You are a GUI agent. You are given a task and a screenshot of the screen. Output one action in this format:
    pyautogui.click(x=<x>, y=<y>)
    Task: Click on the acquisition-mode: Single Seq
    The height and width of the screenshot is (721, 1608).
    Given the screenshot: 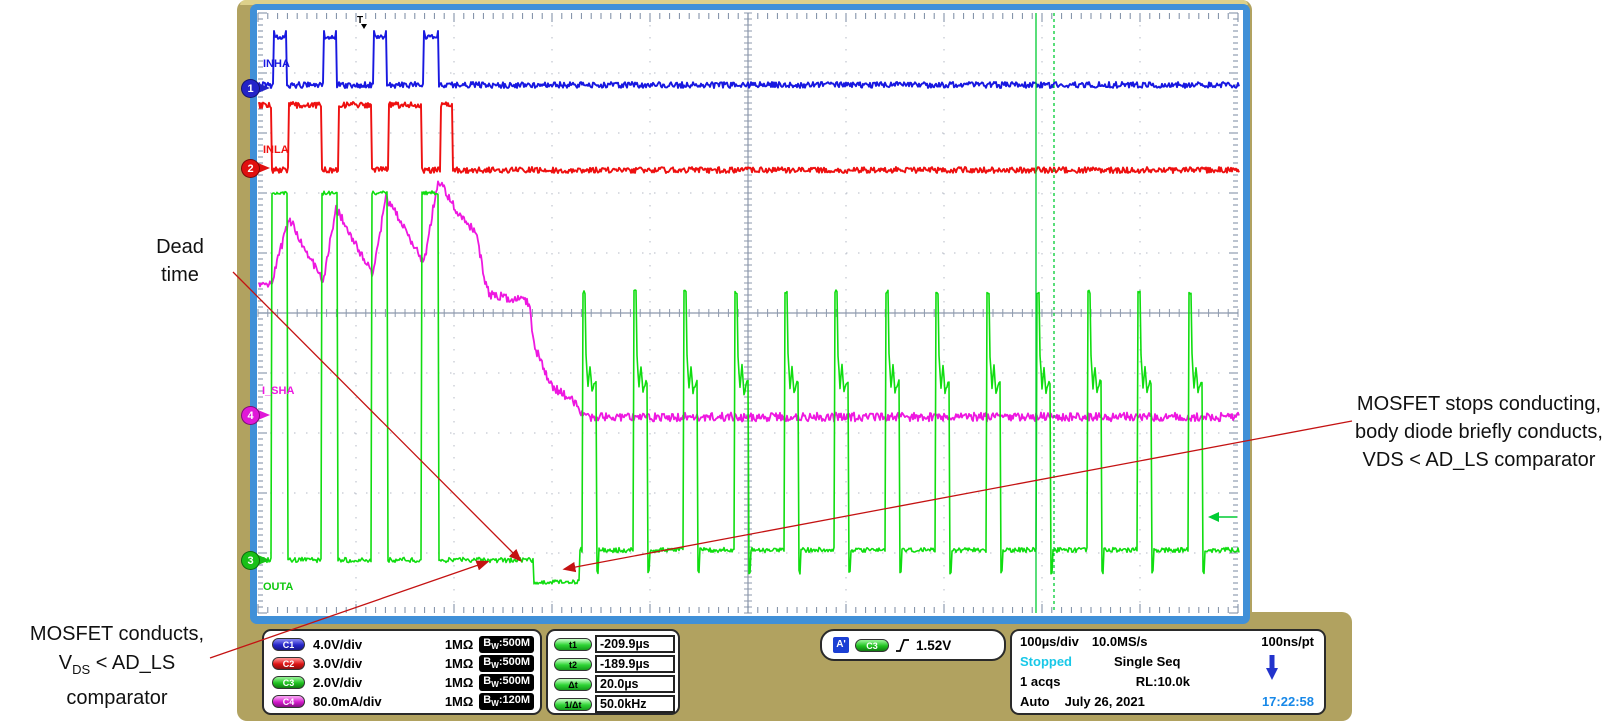 What is the action you would take?
    pyautogui.click(x=1147, y=661)
    